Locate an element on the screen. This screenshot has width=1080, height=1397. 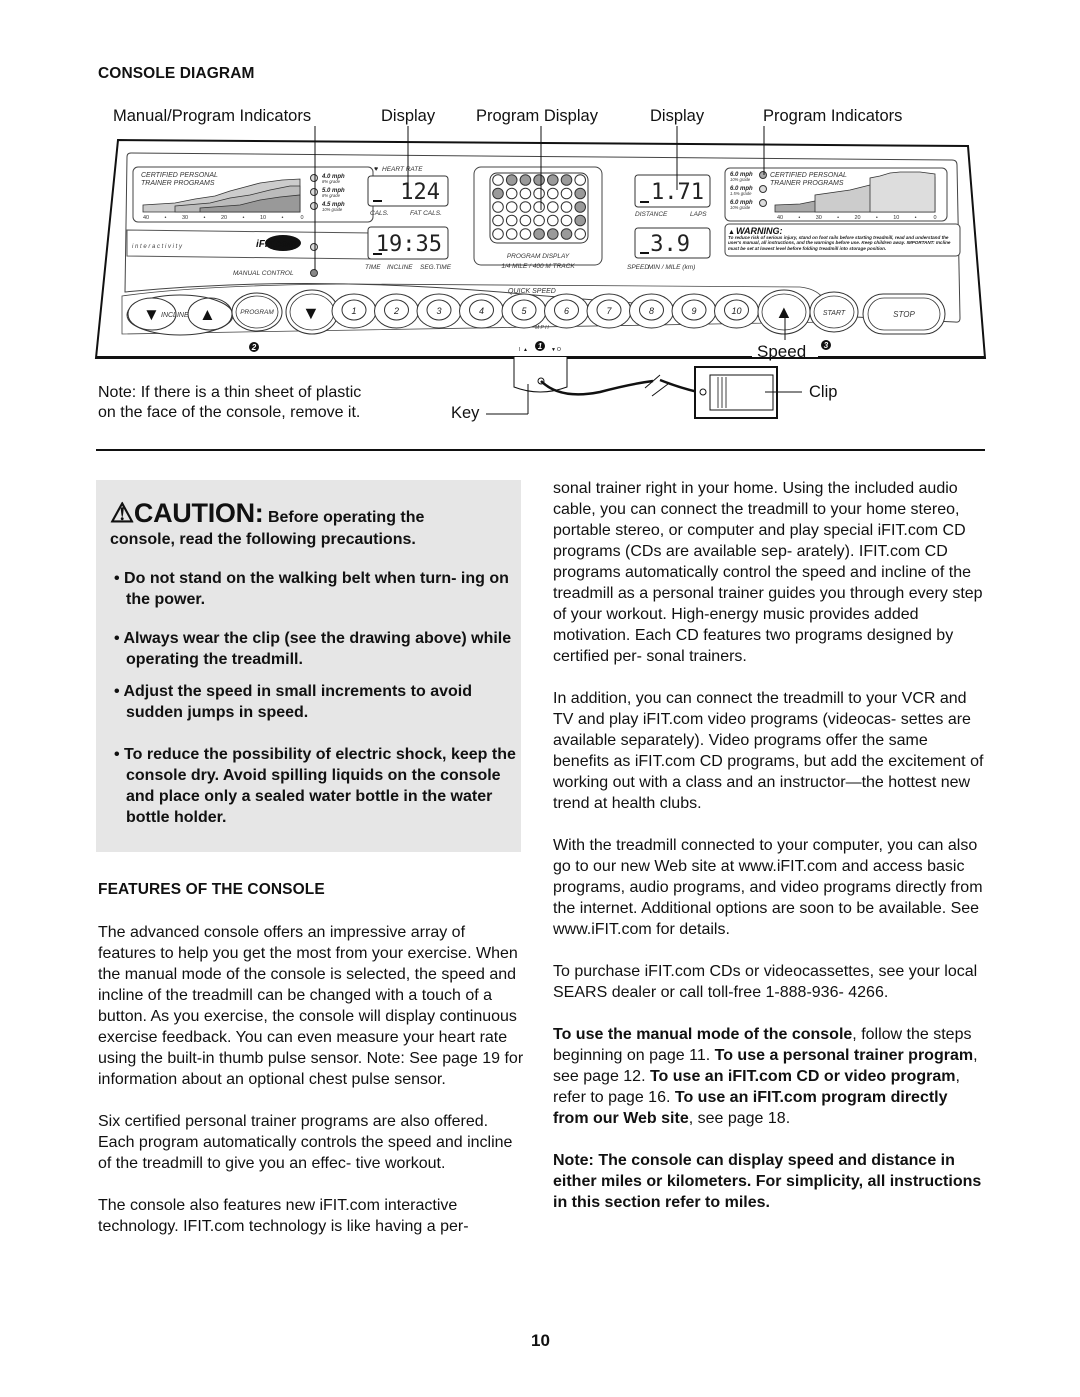
display-1-label-b: FAT CALS. is located at coordinates (426, 213).